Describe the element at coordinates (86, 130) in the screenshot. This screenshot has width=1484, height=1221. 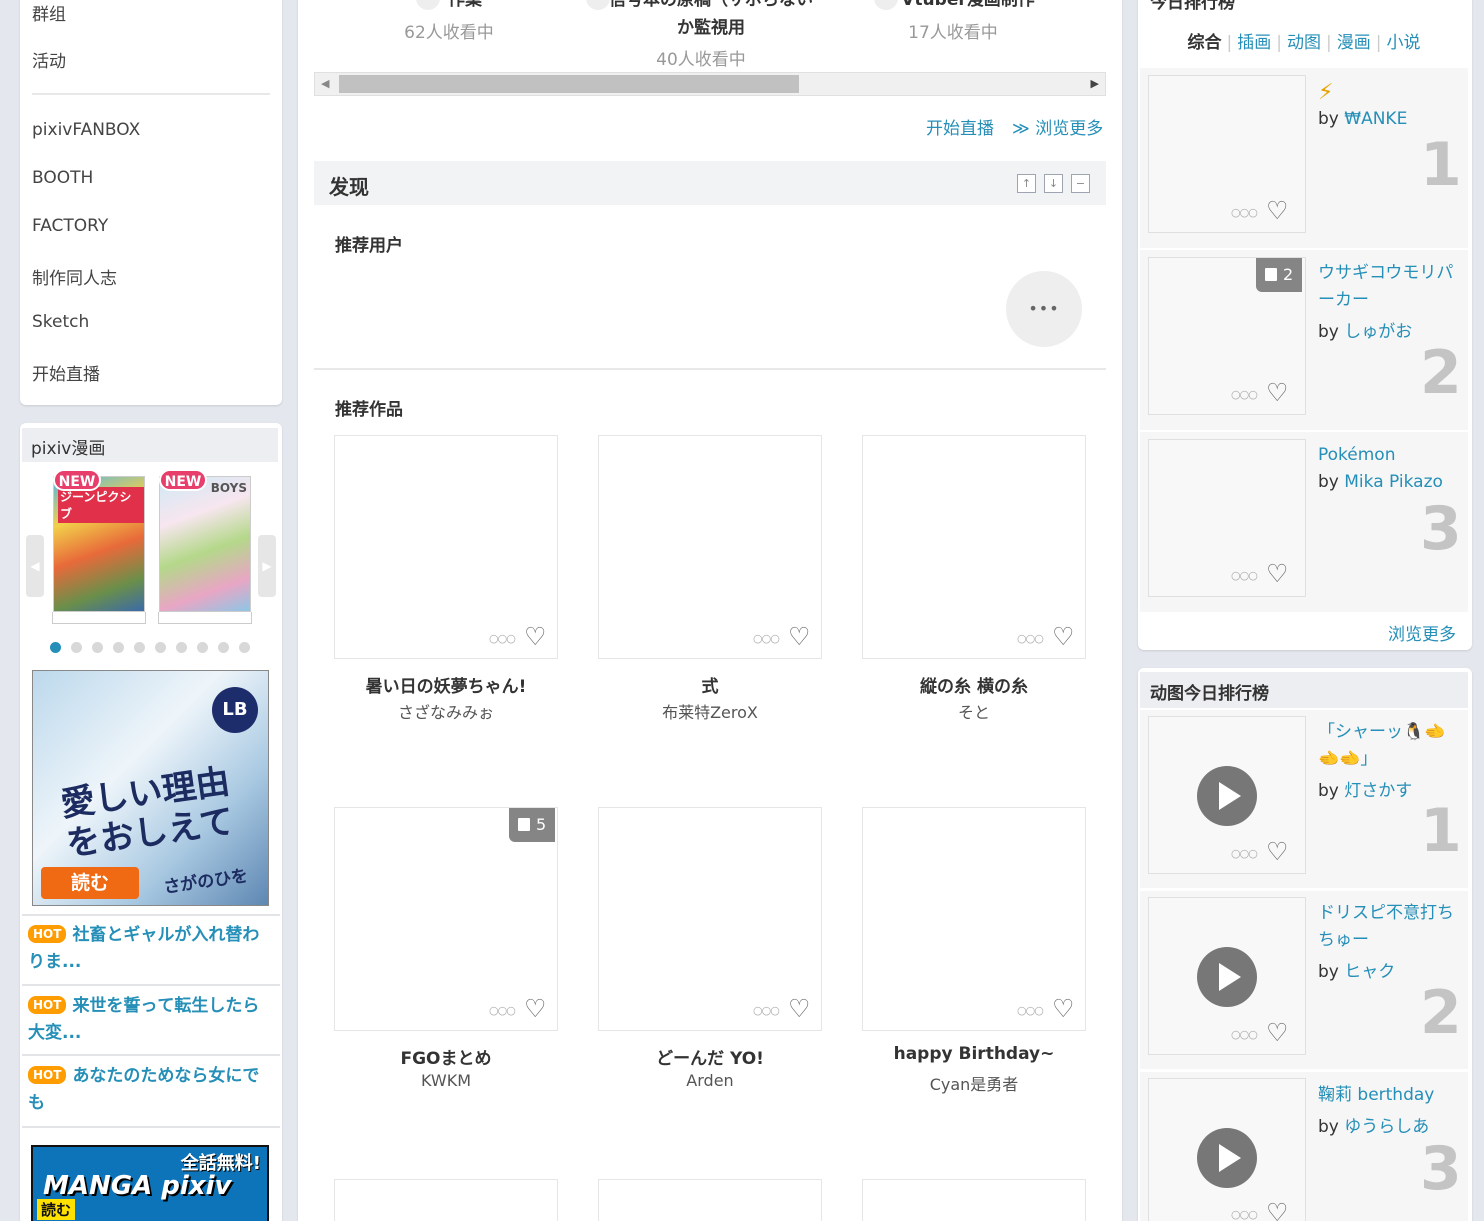
I see `nav-item-fanbox: pixivFANBOX` at that location.